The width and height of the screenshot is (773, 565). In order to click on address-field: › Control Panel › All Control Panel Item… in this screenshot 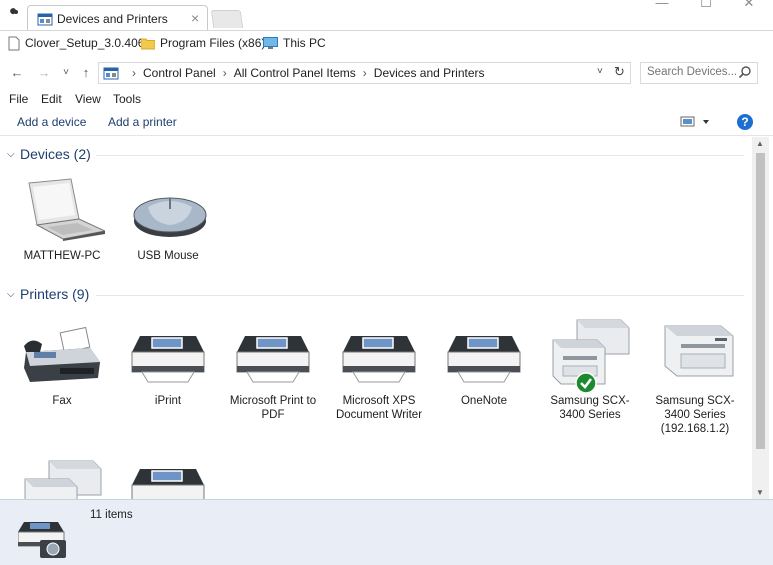, I will do `click(364, 73)`.